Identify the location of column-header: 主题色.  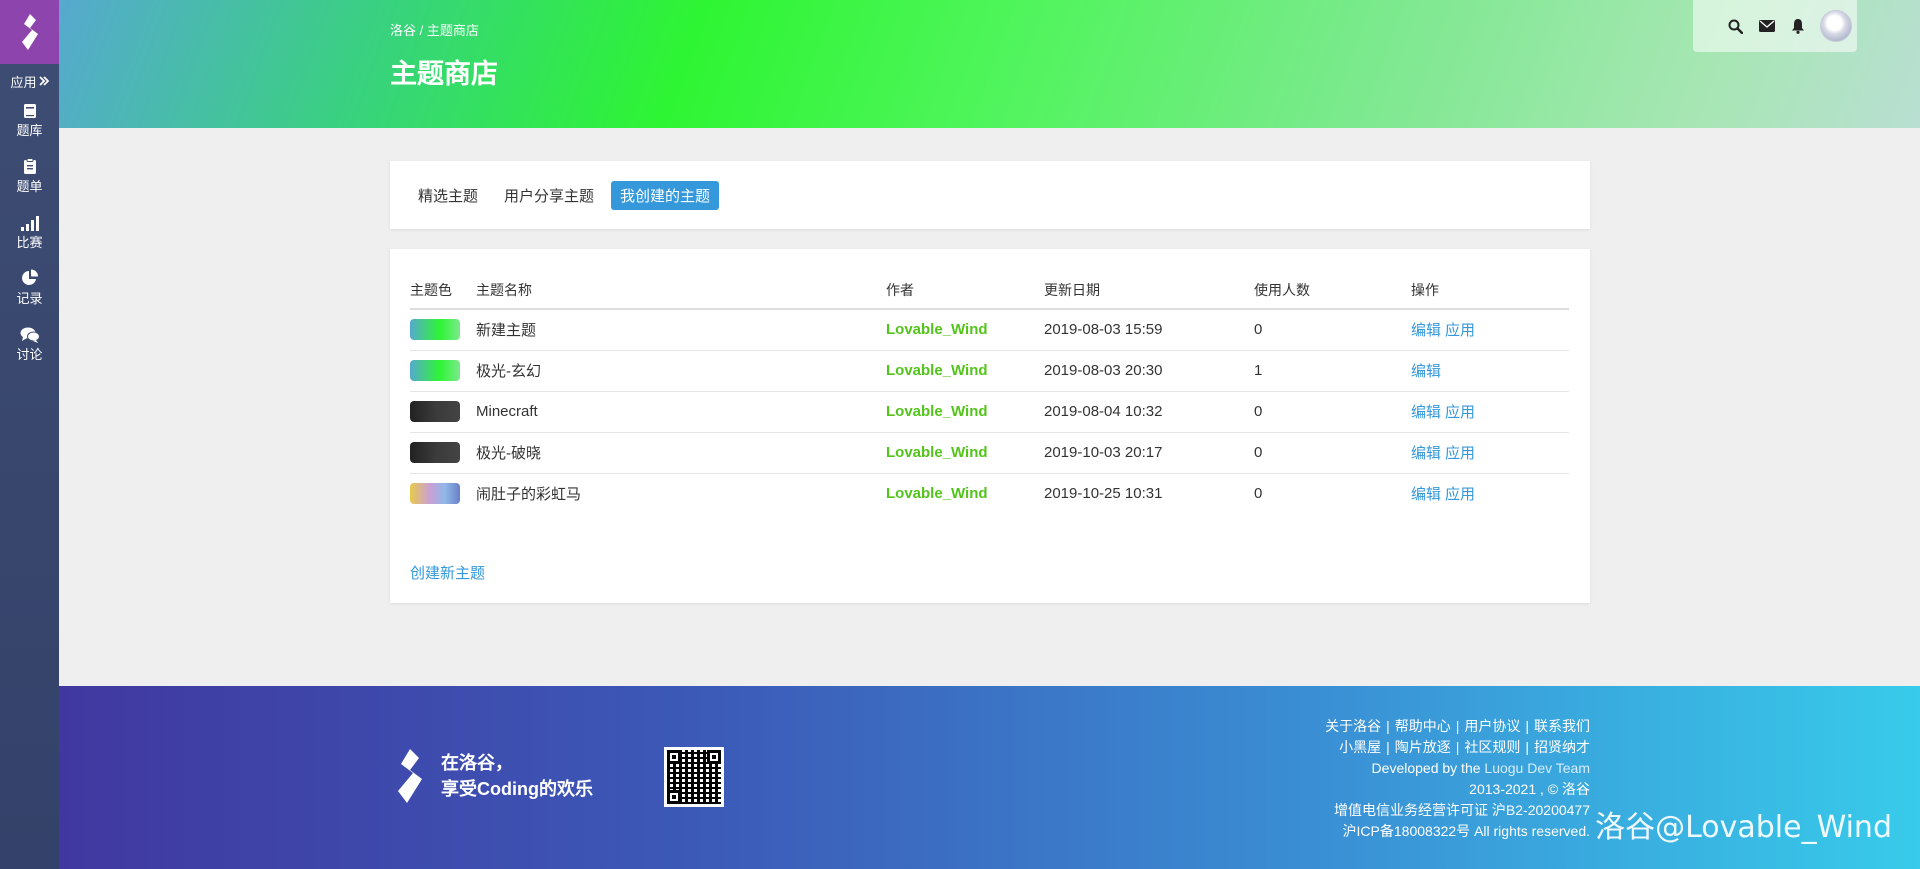
(443, 289).